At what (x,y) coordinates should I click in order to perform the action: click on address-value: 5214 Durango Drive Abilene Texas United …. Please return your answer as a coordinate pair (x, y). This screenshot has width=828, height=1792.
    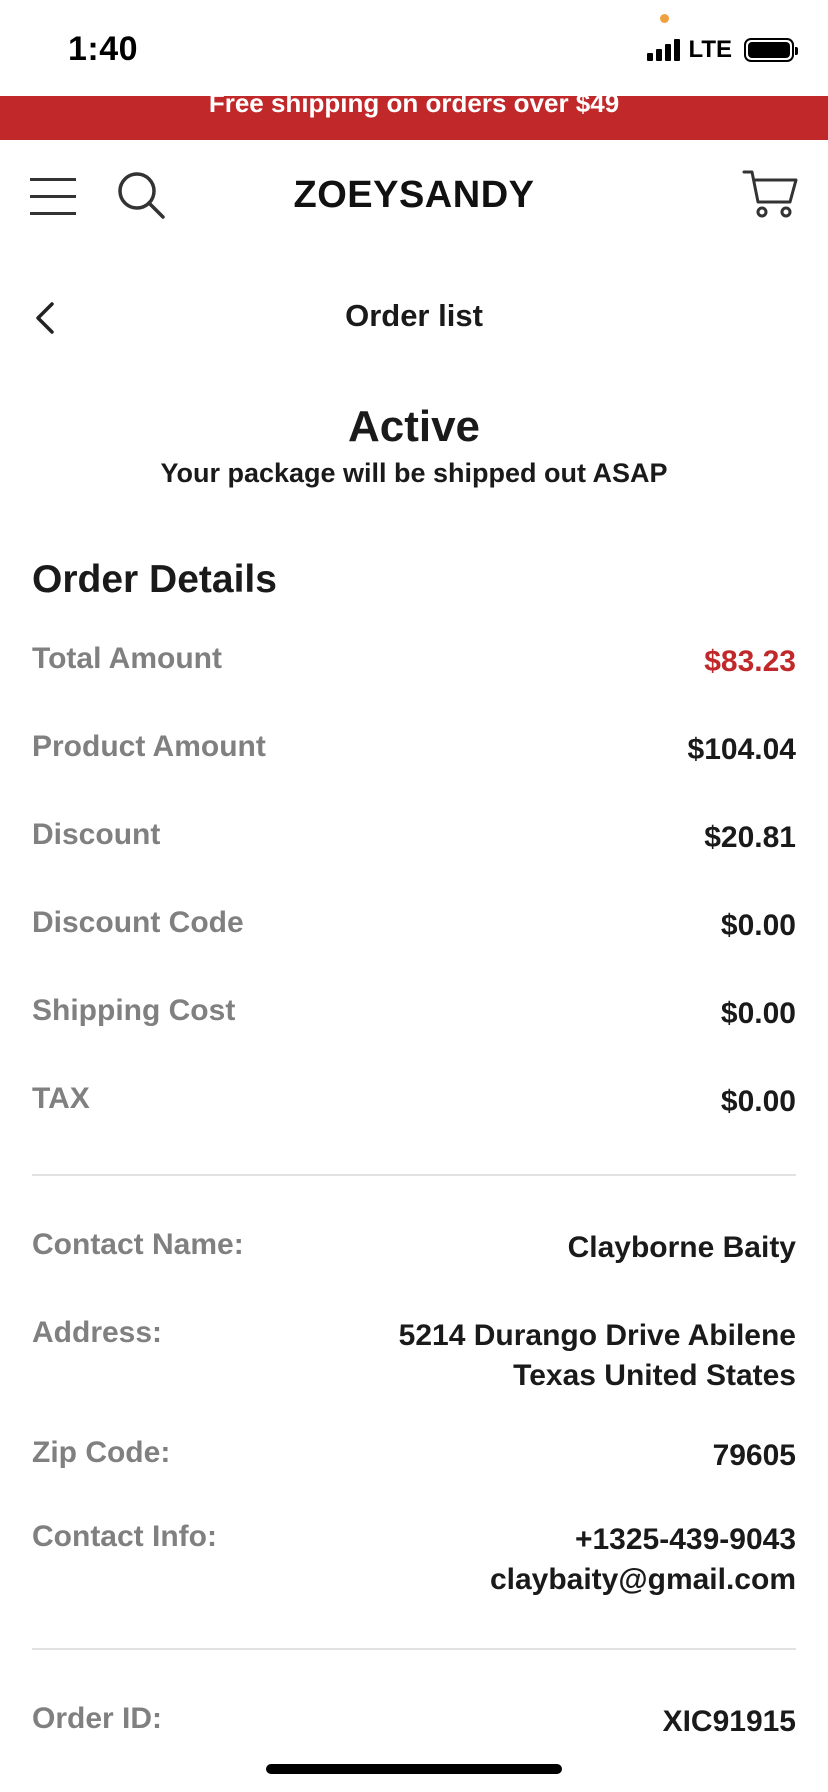
    Looking at the image, I should click on (597, 1356).